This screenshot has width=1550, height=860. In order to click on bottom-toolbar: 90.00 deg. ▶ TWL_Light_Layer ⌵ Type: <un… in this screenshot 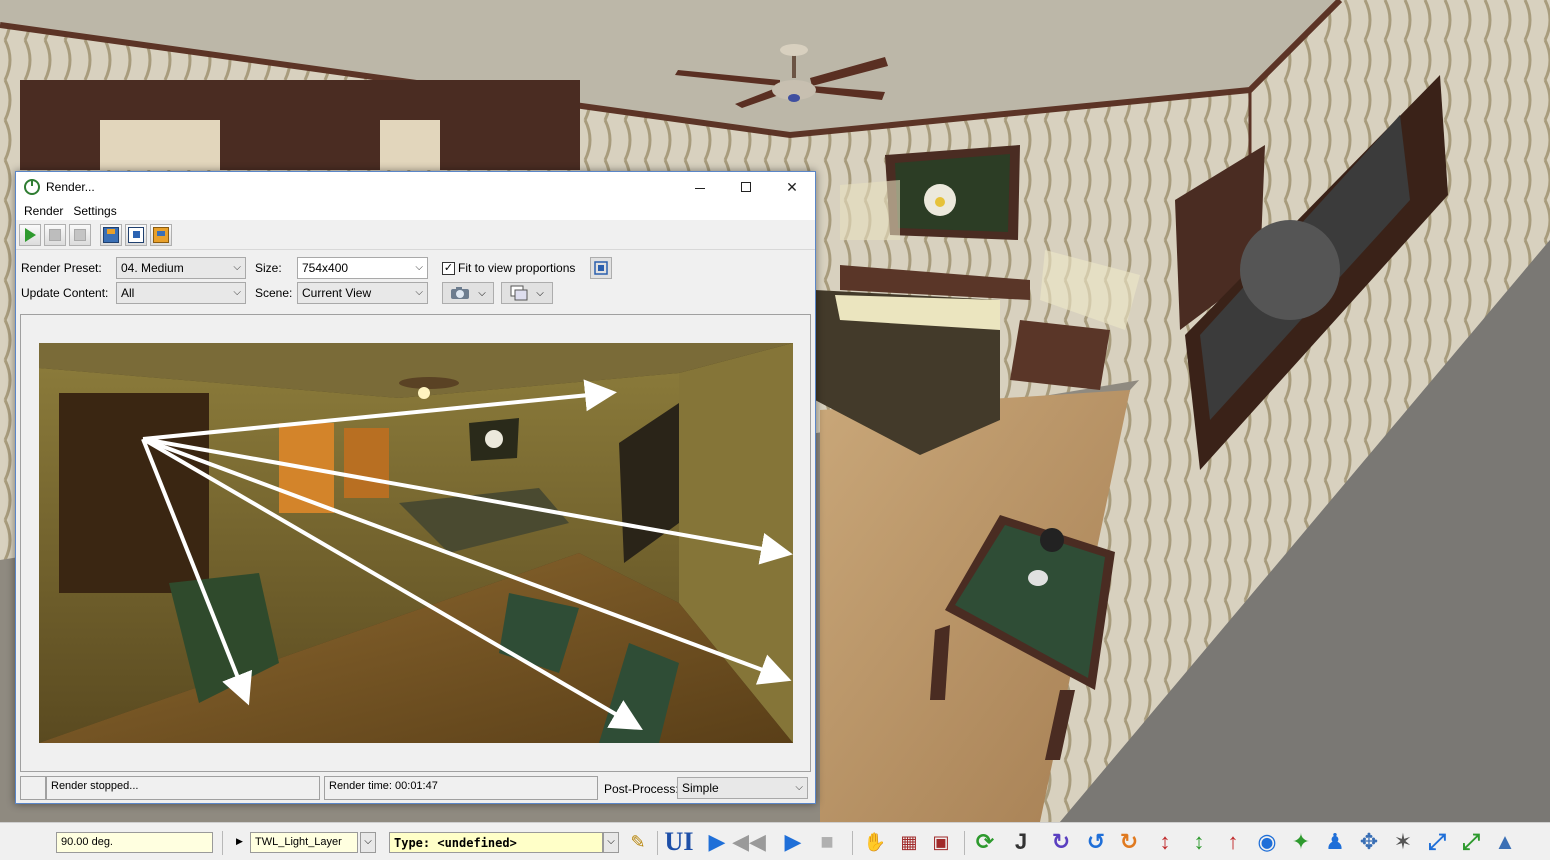, I will do `click(775, 841)`.